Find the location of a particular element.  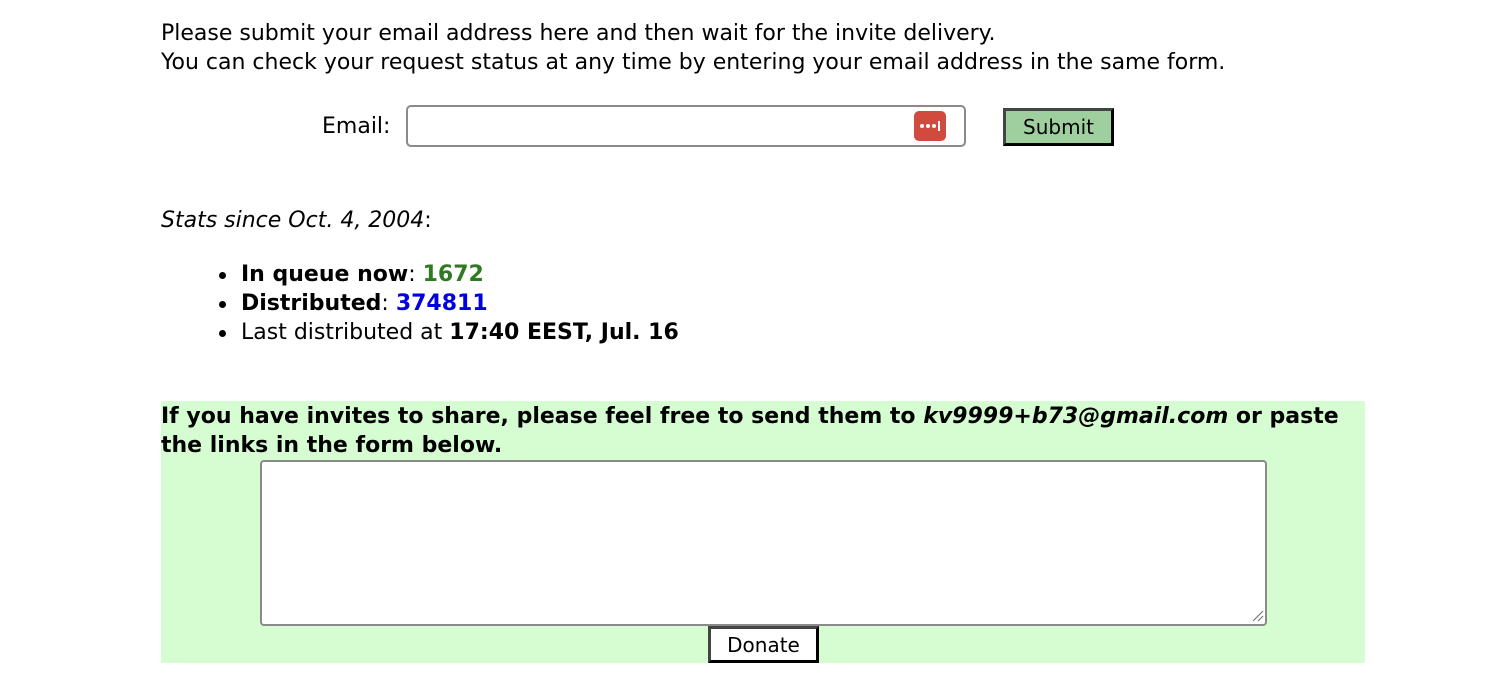

submit-button: Submit is located at coordinates (1058, 127).